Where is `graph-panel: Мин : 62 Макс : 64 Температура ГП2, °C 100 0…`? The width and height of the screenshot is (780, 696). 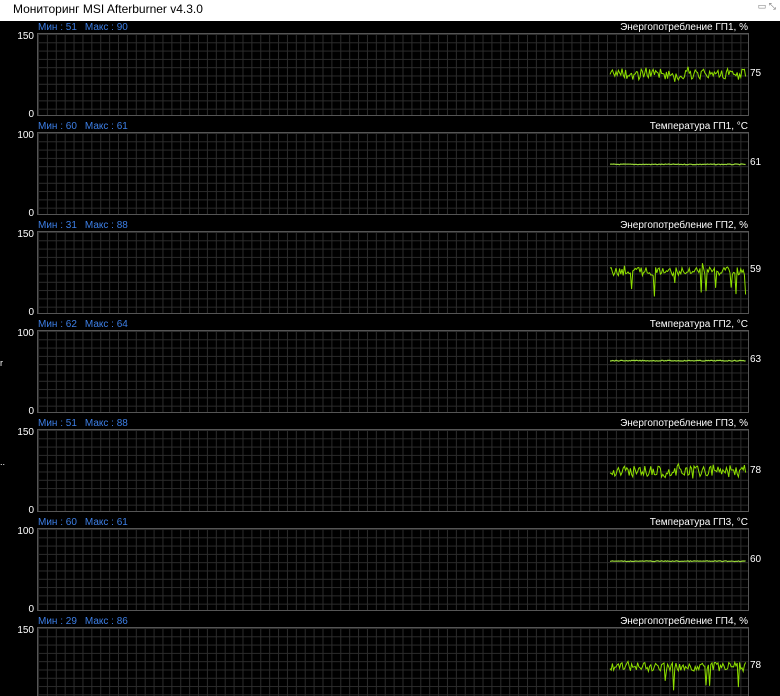
graph-panel: Мин : 62 Макс : 64 Температура ГП2, °C 100 0… is located at coordinates (390, 367).